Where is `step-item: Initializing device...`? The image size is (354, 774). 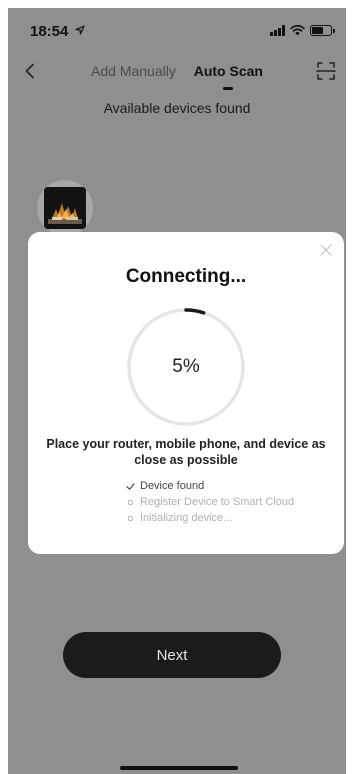 step-item: Initializing device... is located at coordinates (210, 518).